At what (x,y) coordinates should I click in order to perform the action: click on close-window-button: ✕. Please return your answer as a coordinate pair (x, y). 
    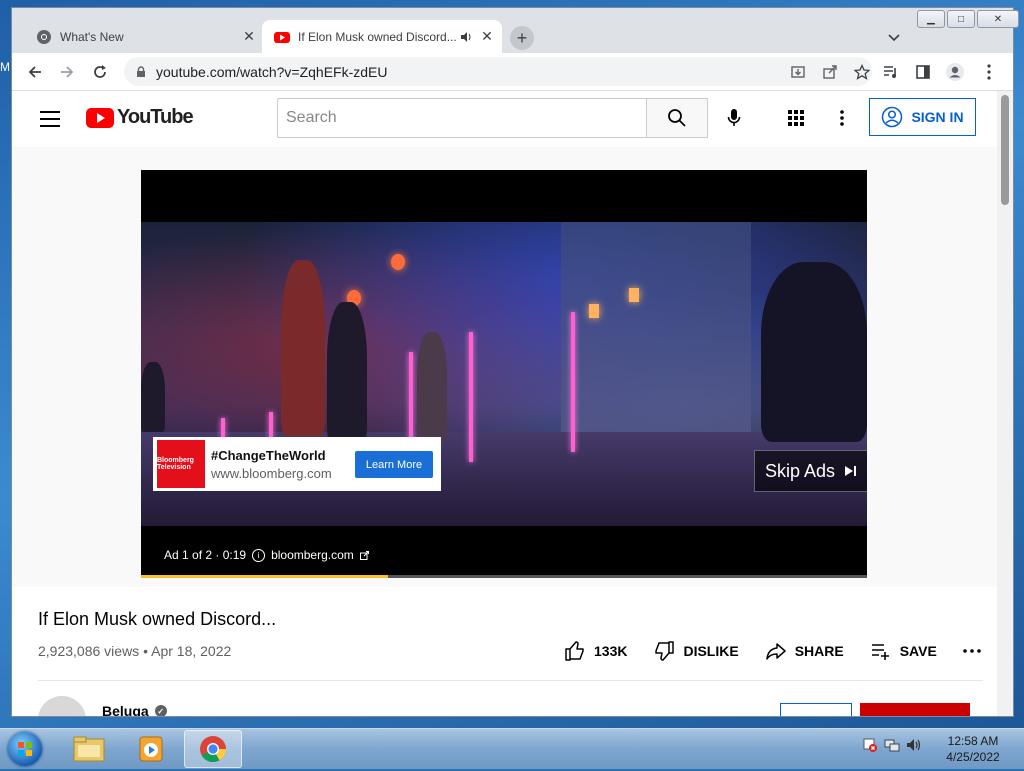
    Looking at the image, I should click on (998, 19).